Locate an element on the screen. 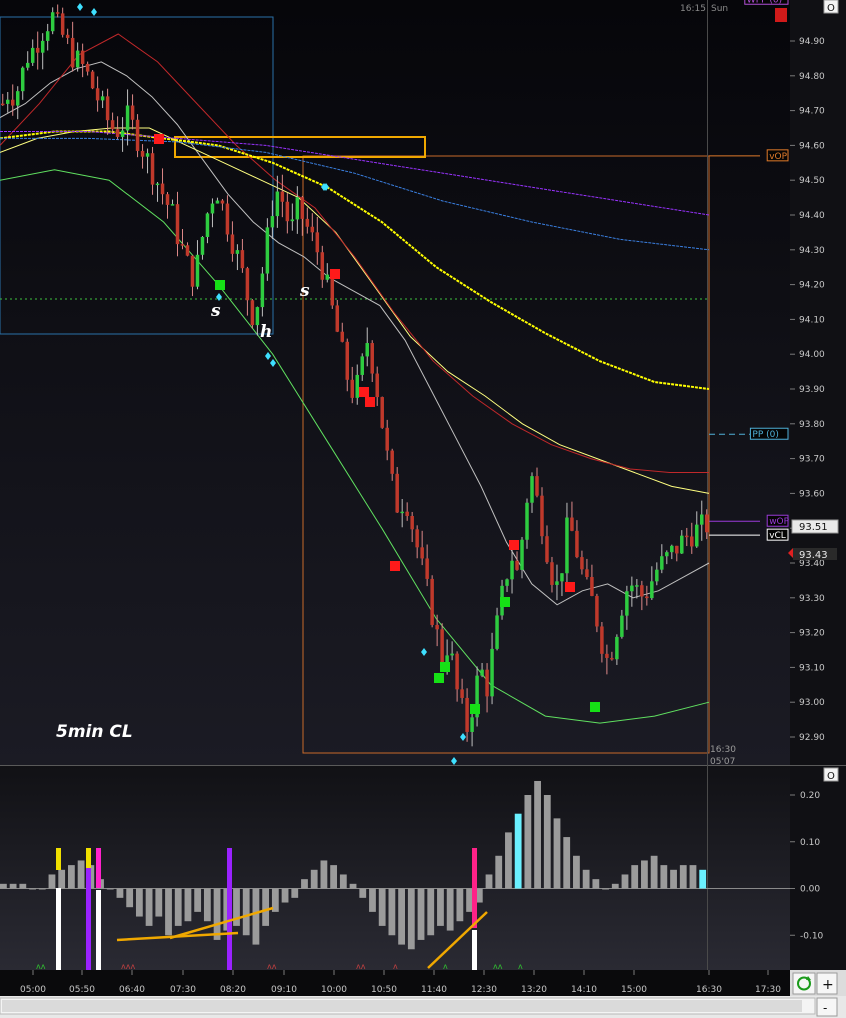 This screenshot has width=846, height=1018. highlight-bar-magenta is located at coordinates (474, 888).